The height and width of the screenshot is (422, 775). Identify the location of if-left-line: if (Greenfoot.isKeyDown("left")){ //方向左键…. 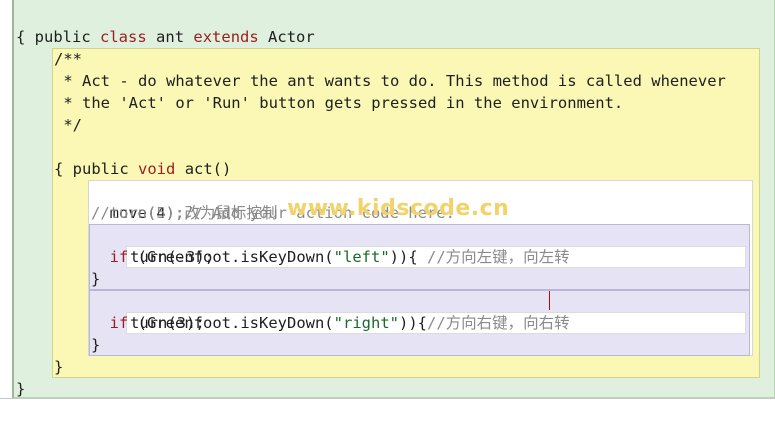
(330, 245).